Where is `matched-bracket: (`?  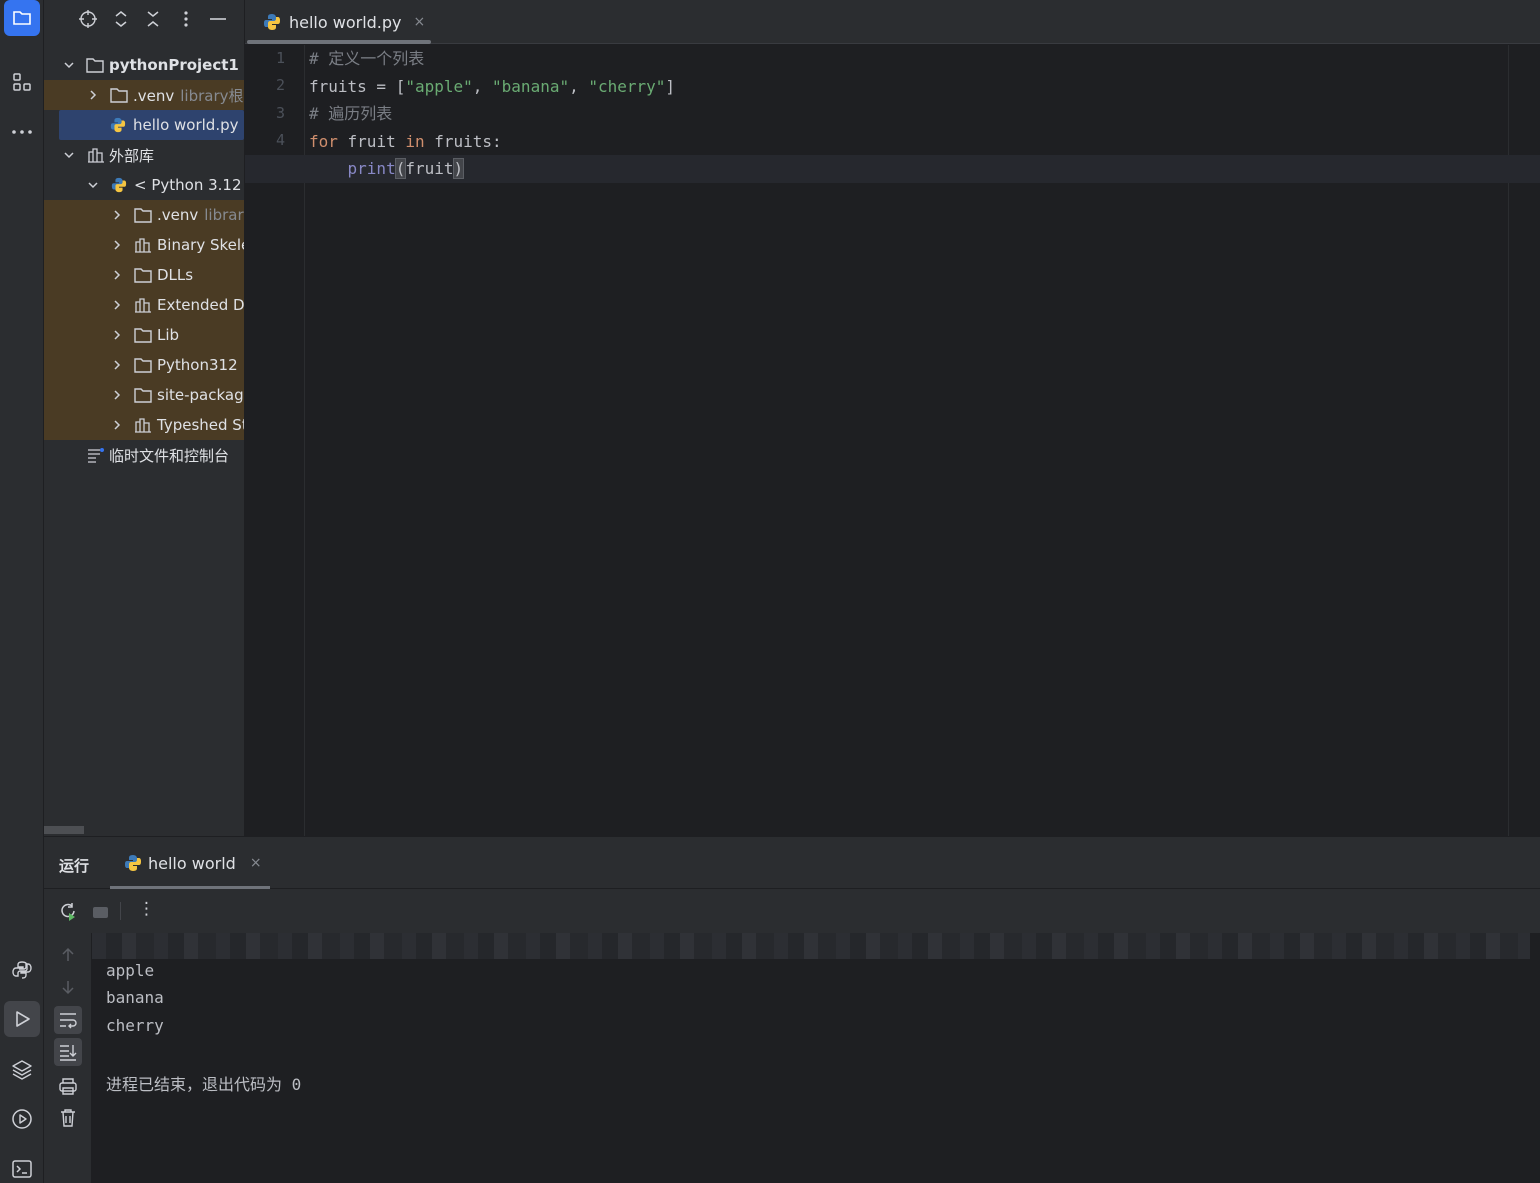
matched-bracket: ( is located at coordinates (400, 168).